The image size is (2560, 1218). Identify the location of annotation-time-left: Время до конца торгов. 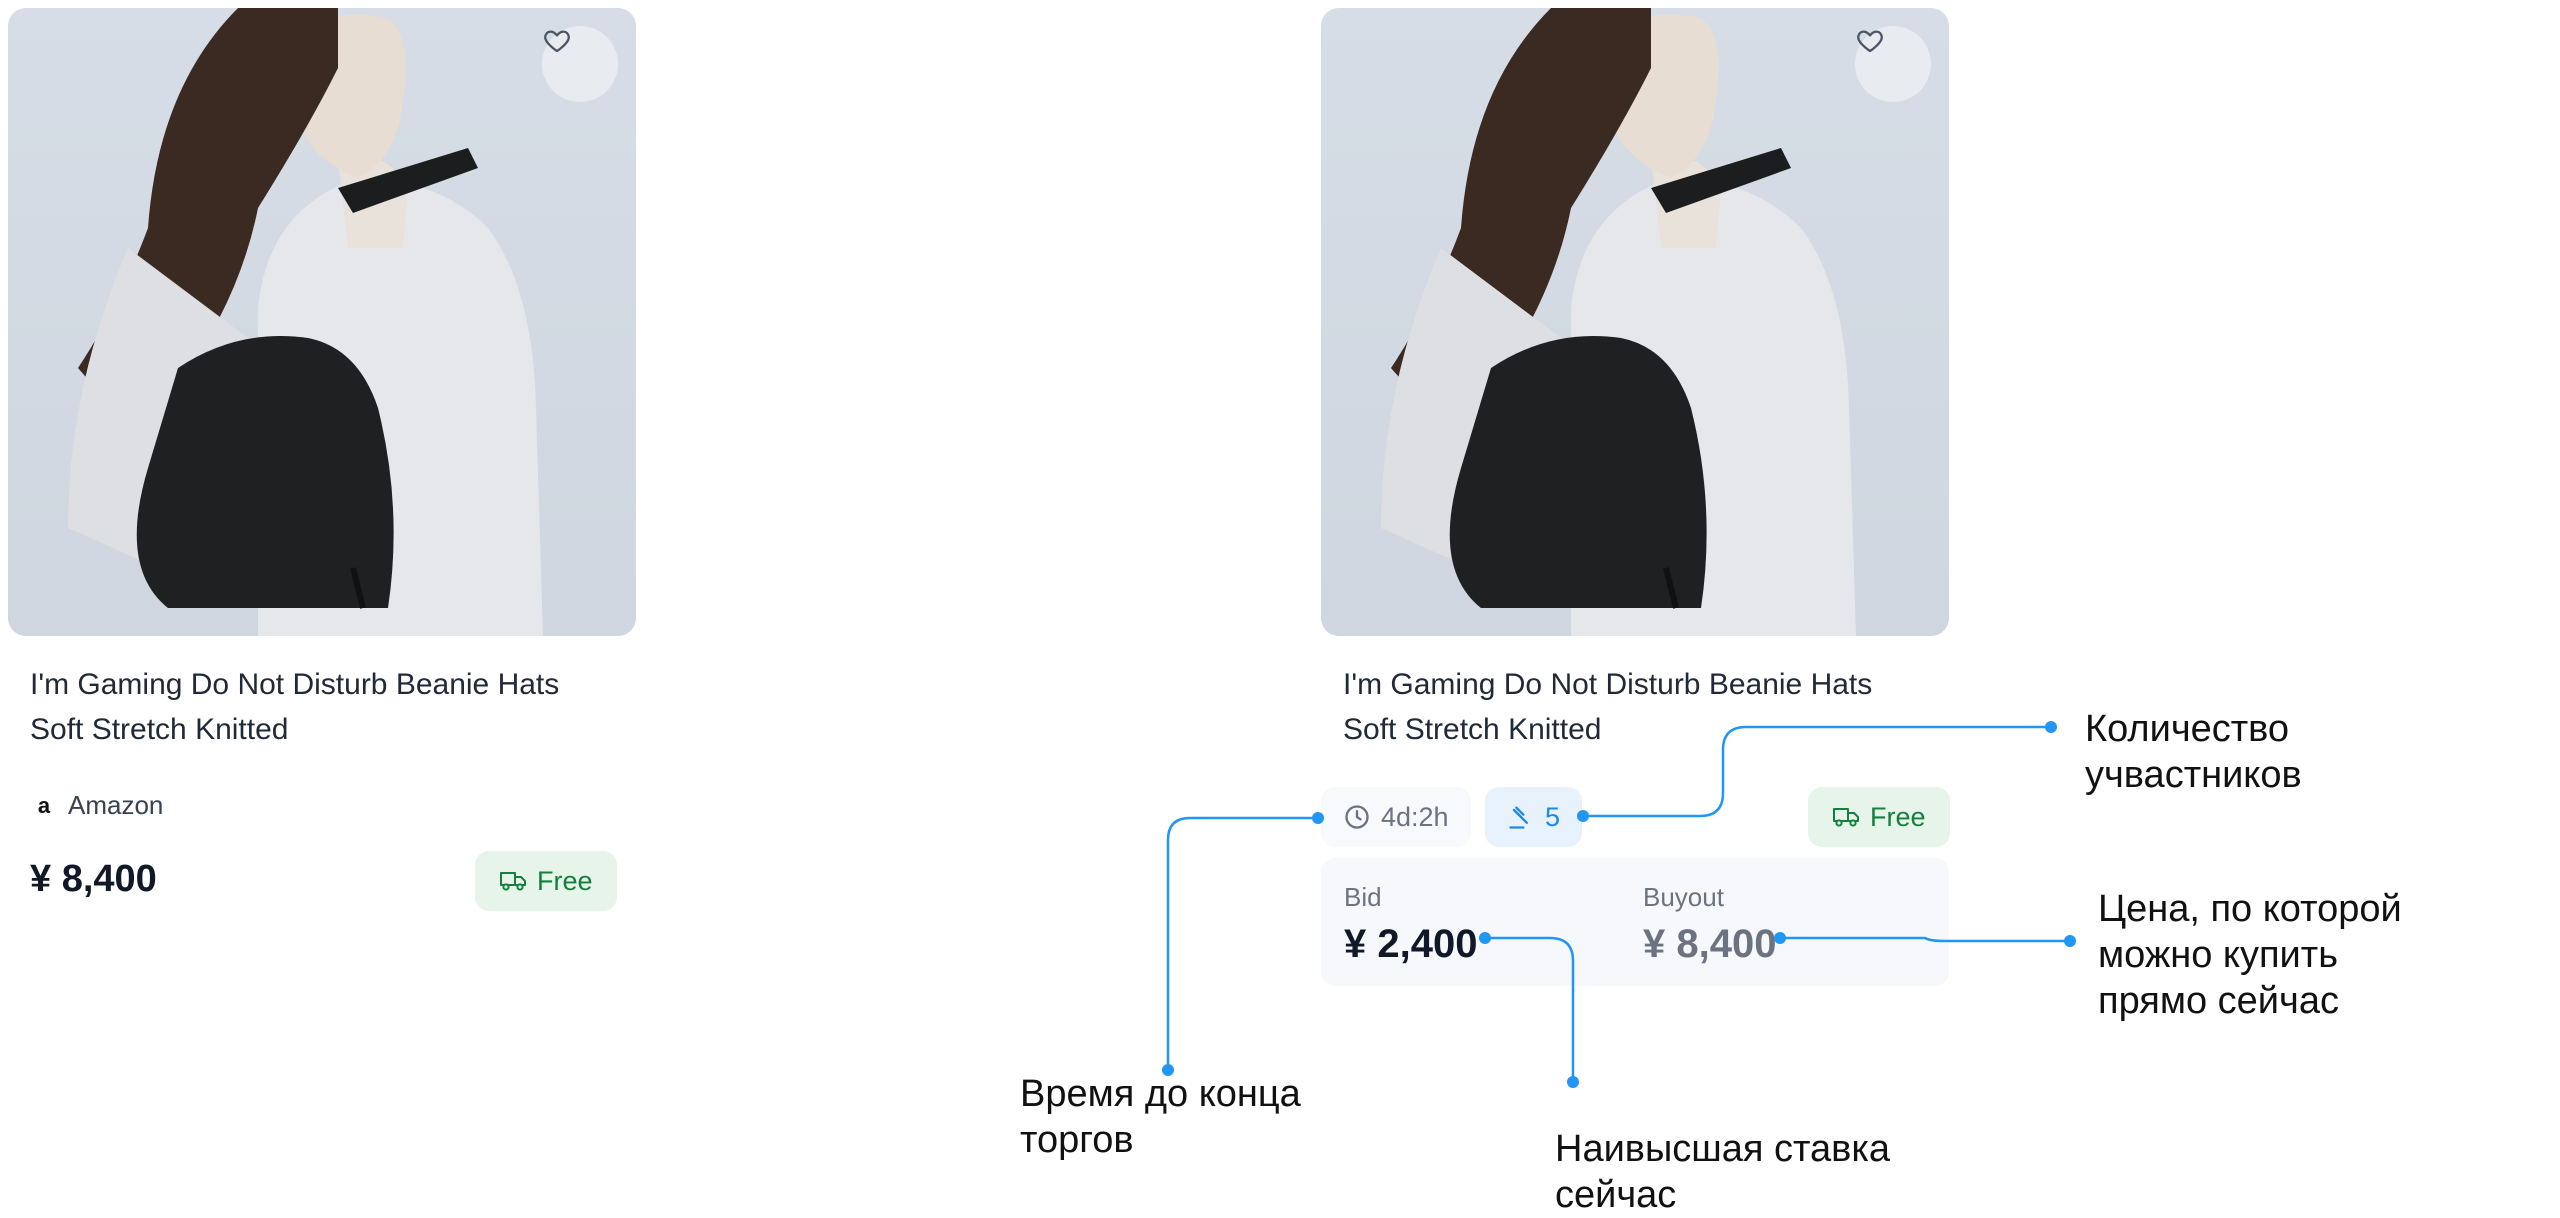
(1160, 1117).